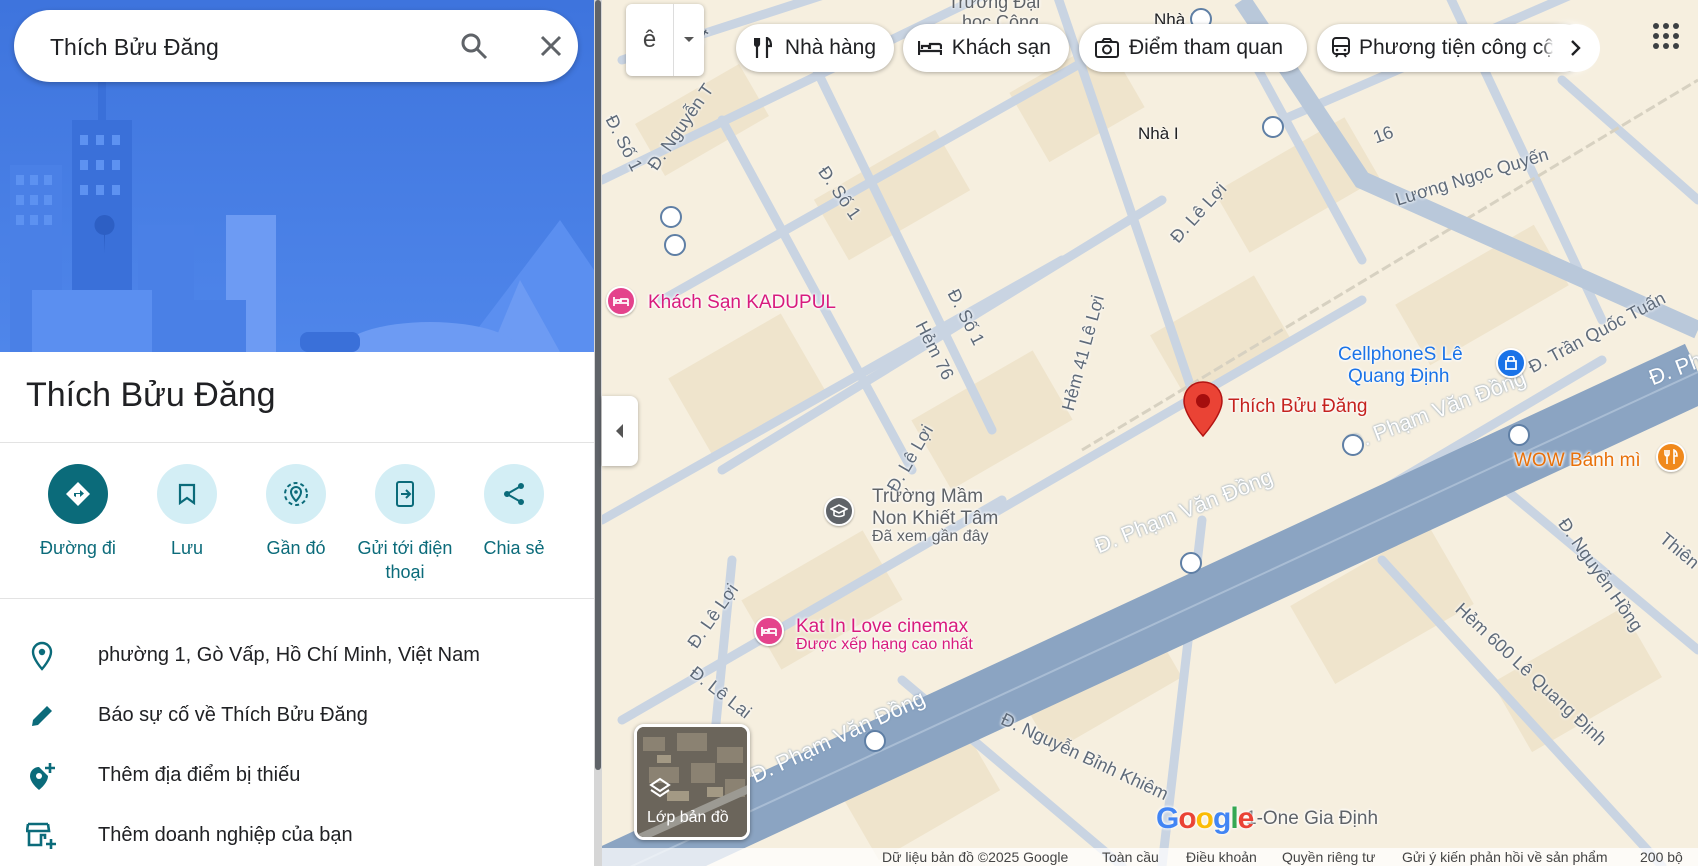 The height and width of the screenshot is (866, 1698). What do you see at coordinates (233, 715) in the screenshot?
I see `report-issue-text: Báo sự cố về Thích Bửu Đăng` at bounding box center [233, 715].